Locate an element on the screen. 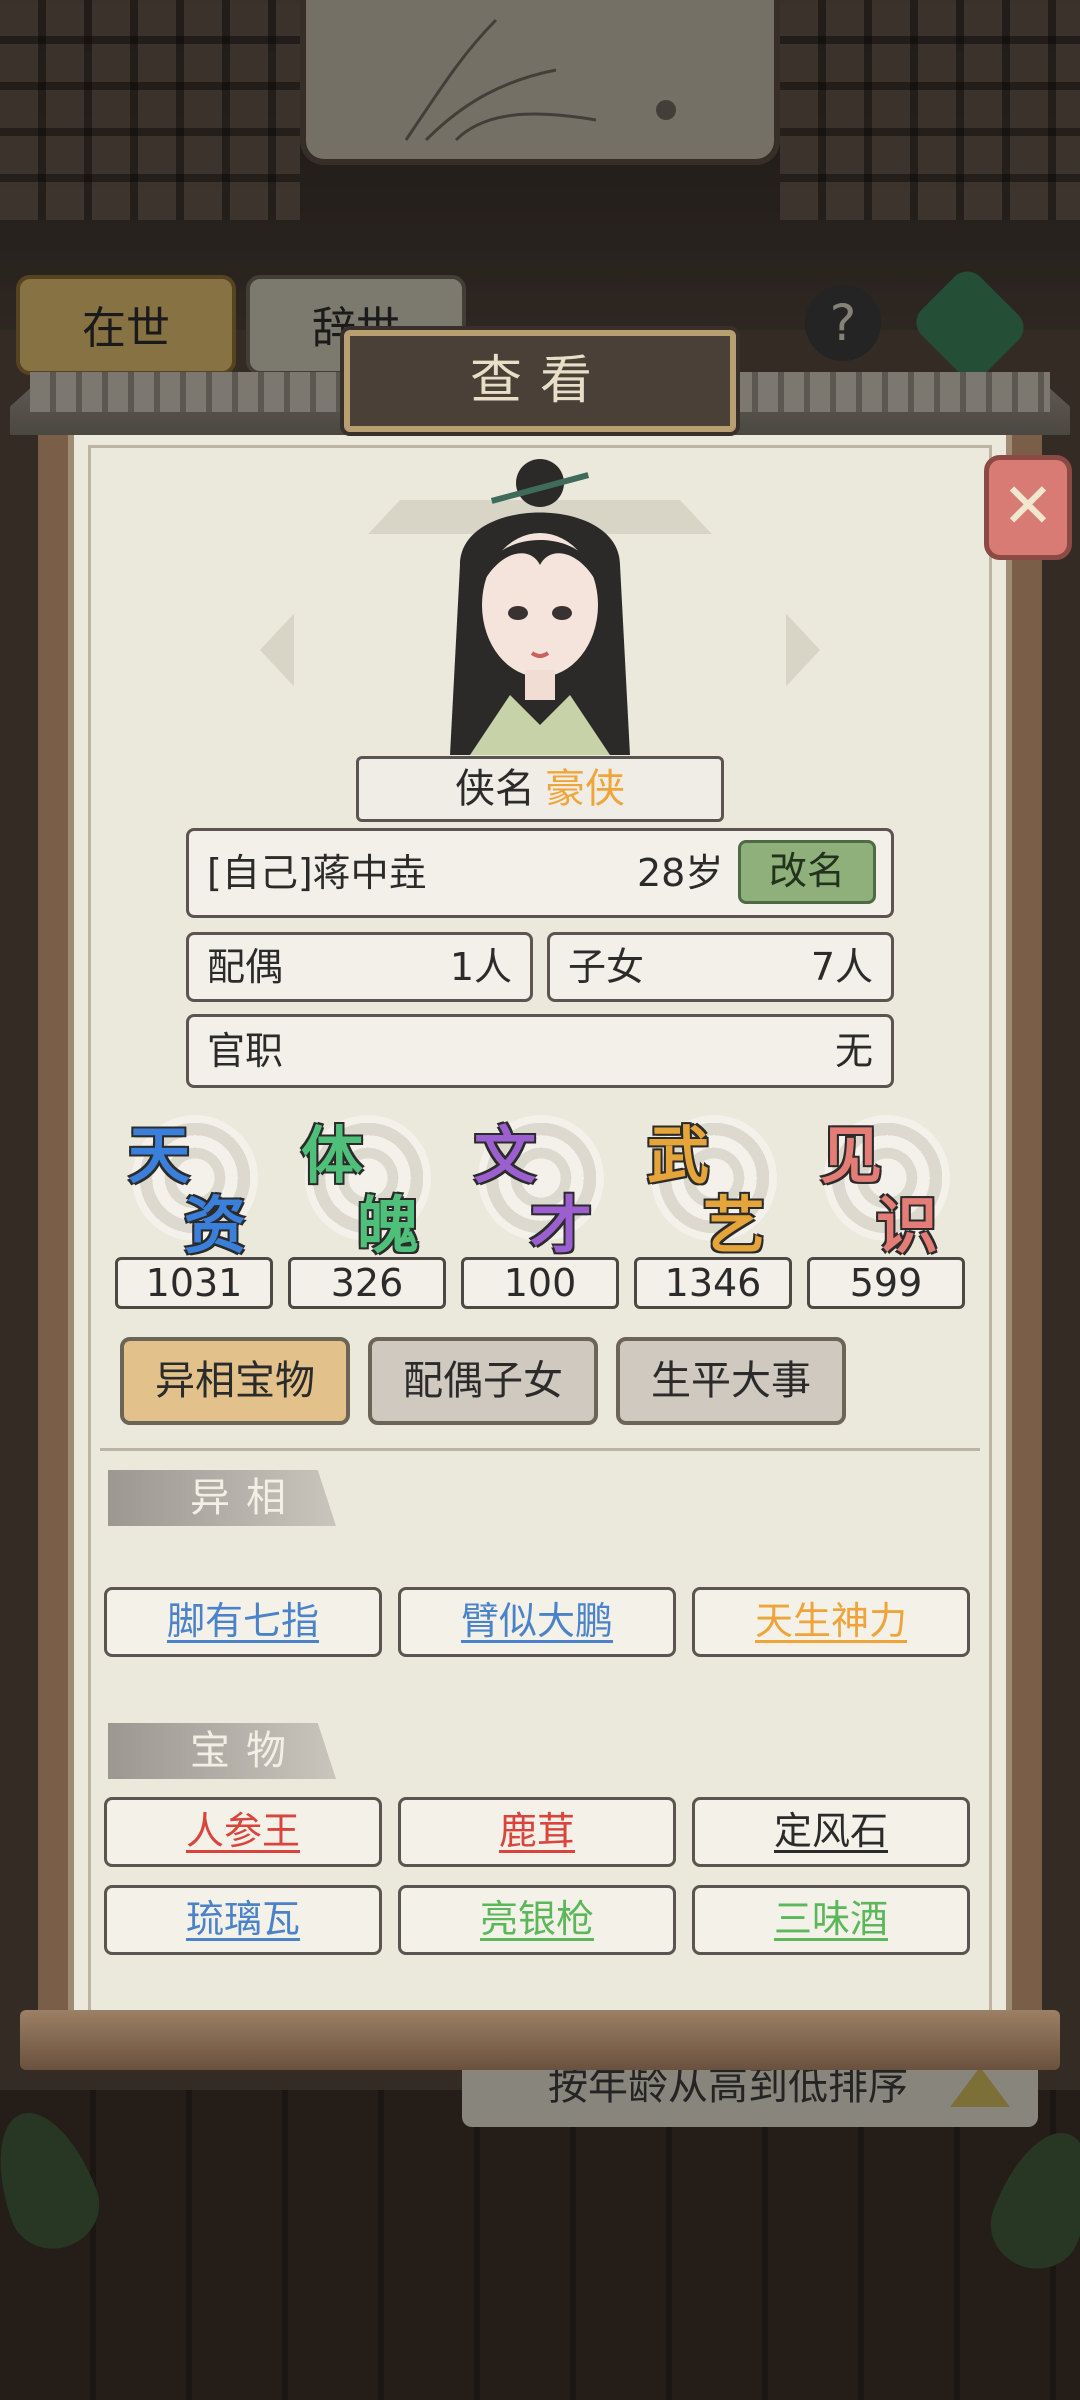 The width and height of the screenshot is (1080, 2400). hero-title-label: 侠名 is located at coordinates (495, 789).